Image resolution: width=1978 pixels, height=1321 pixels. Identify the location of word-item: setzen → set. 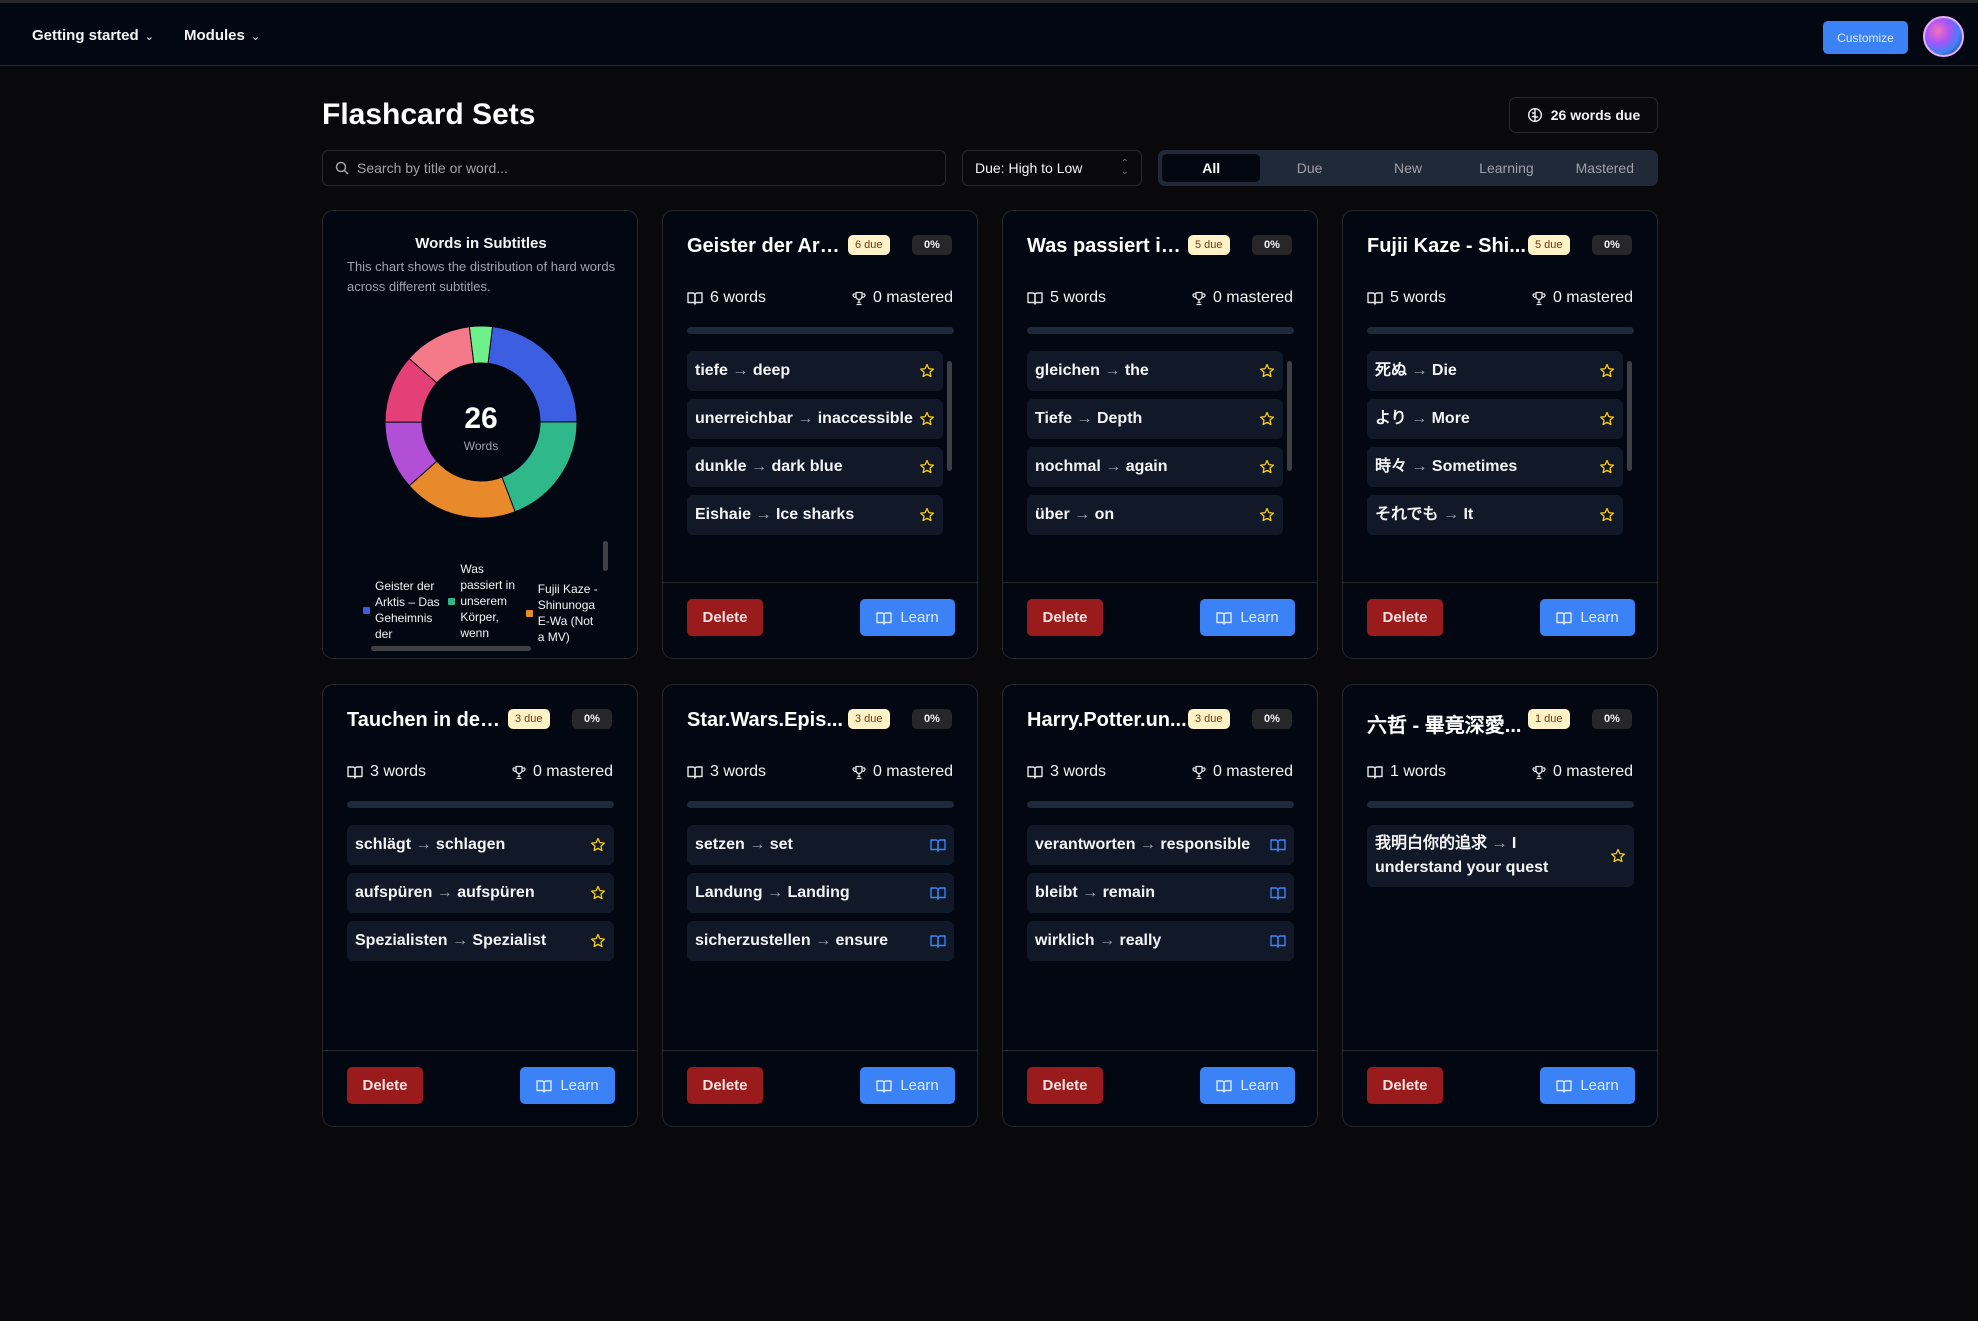
(820, 845).